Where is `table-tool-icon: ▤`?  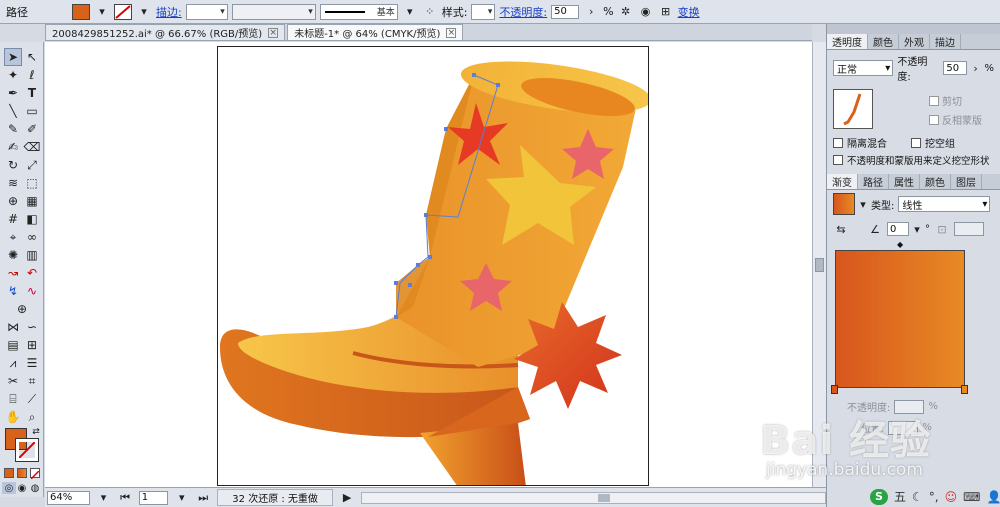
table-tool-icon: ▤ is located at coordinates (13, 345).